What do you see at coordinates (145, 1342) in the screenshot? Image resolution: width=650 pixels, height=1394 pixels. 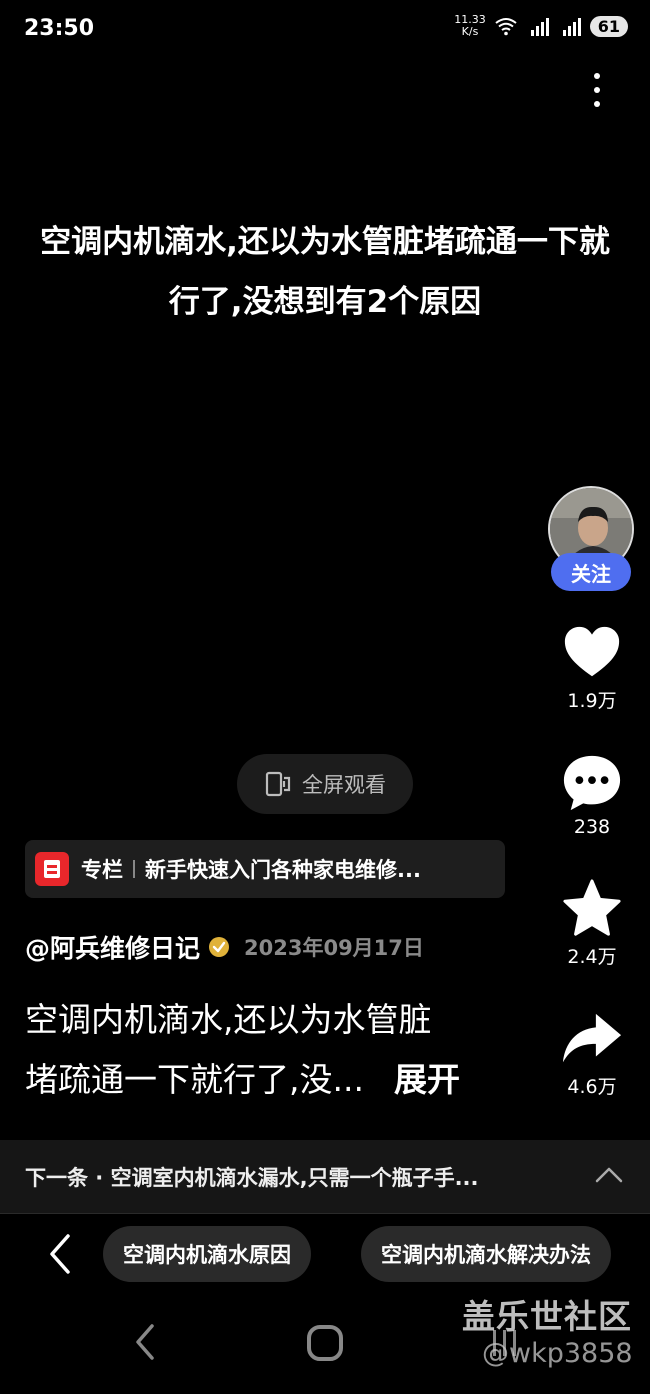 I see `nav-back-icon` at bounding box center [145, 1342].